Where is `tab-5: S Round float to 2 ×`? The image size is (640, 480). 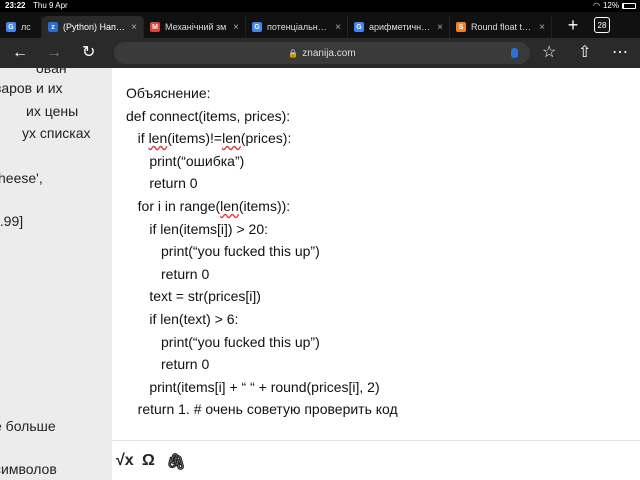 tab-5: S Round float to 2 × is located at coordinates (501, 27).